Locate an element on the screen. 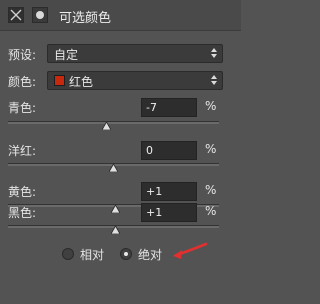 This screenshot has height=304, width=320. relative-label: 相对 is located at coordinates (92, 255).